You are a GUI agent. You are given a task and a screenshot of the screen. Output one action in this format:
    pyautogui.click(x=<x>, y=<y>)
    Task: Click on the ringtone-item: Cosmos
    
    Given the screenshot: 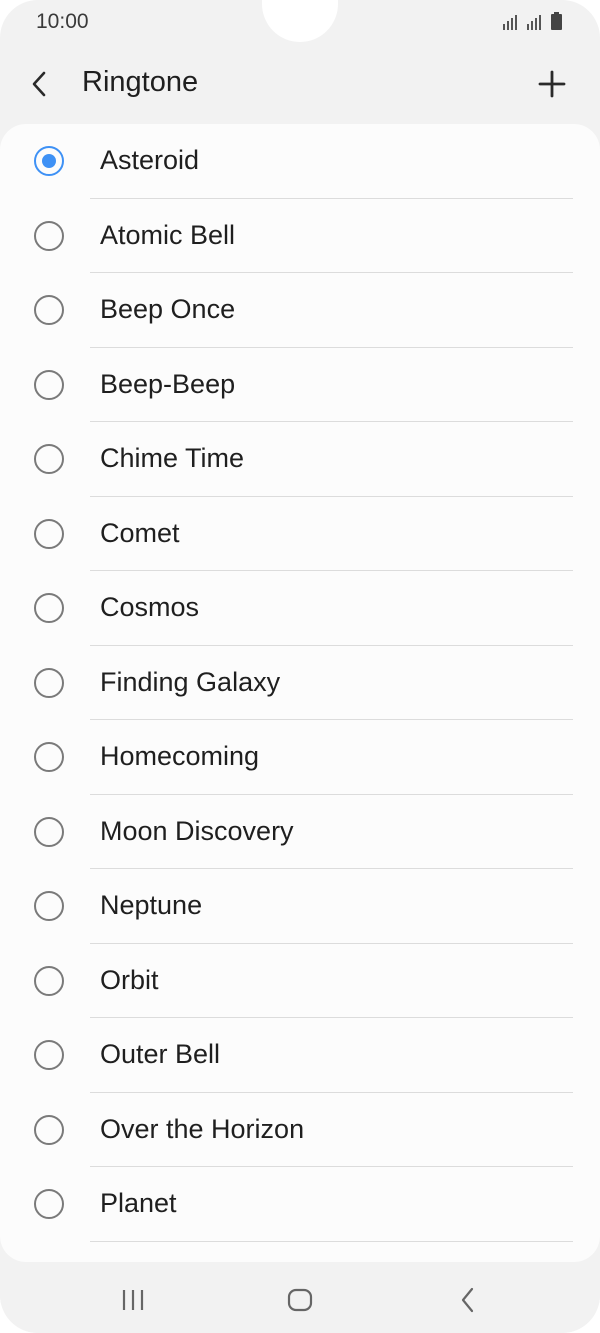 What is the action you would take?
    pyautogui.click(x=300, y=608)
    